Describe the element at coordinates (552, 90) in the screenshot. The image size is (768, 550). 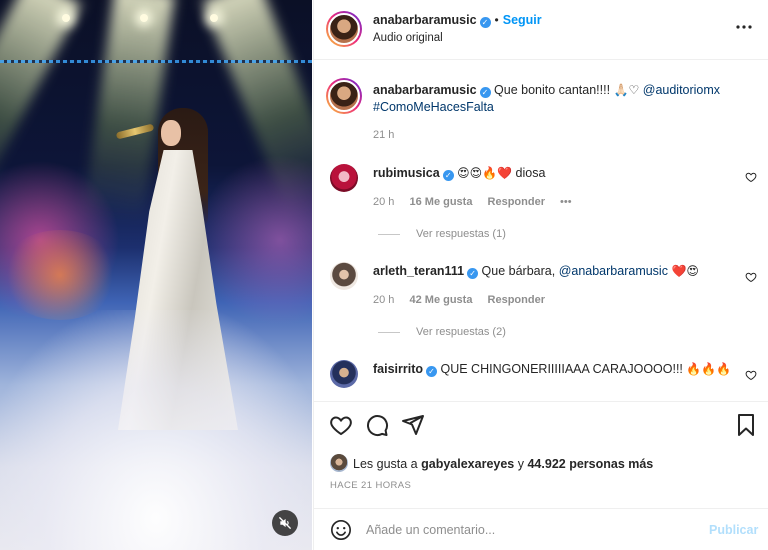
I see `caption-body: Que bonito cantan!!!!` at that location.